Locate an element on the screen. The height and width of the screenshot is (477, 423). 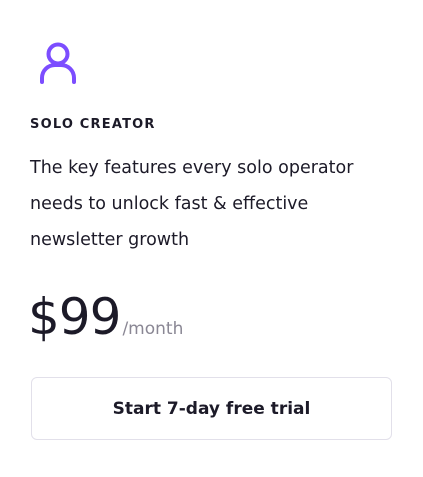
price-amount: $99 is located at coordinates (74, 317).